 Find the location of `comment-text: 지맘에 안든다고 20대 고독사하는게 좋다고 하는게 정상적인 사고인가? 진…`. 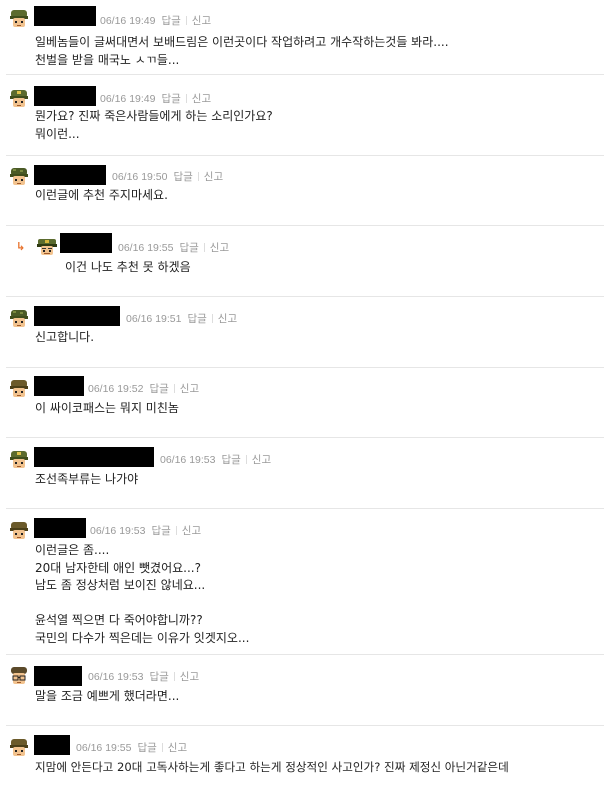

comment-text: 지맘에 안든다고 20대 고독사하는게 좋다고 하는게 정상적인 사고인가? 진… is located at coordinates (272, 768).